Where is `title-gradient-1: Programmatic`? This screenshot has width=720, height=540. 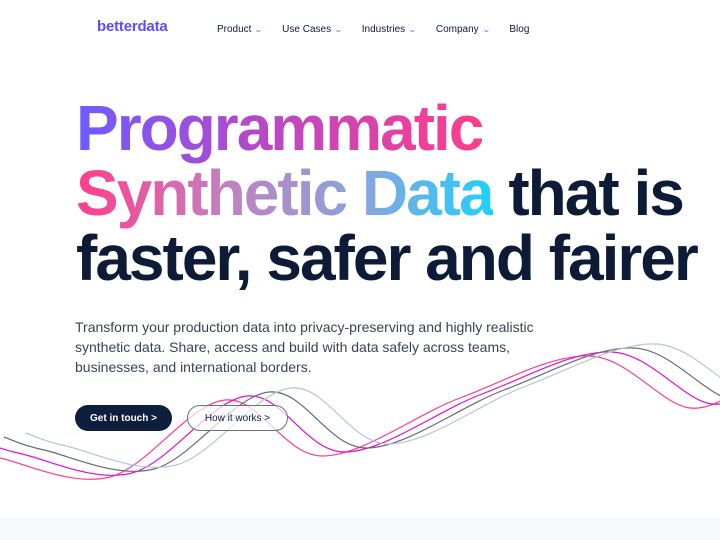 title-gradient-1: Programmatic is located at coordinates (280, 128).